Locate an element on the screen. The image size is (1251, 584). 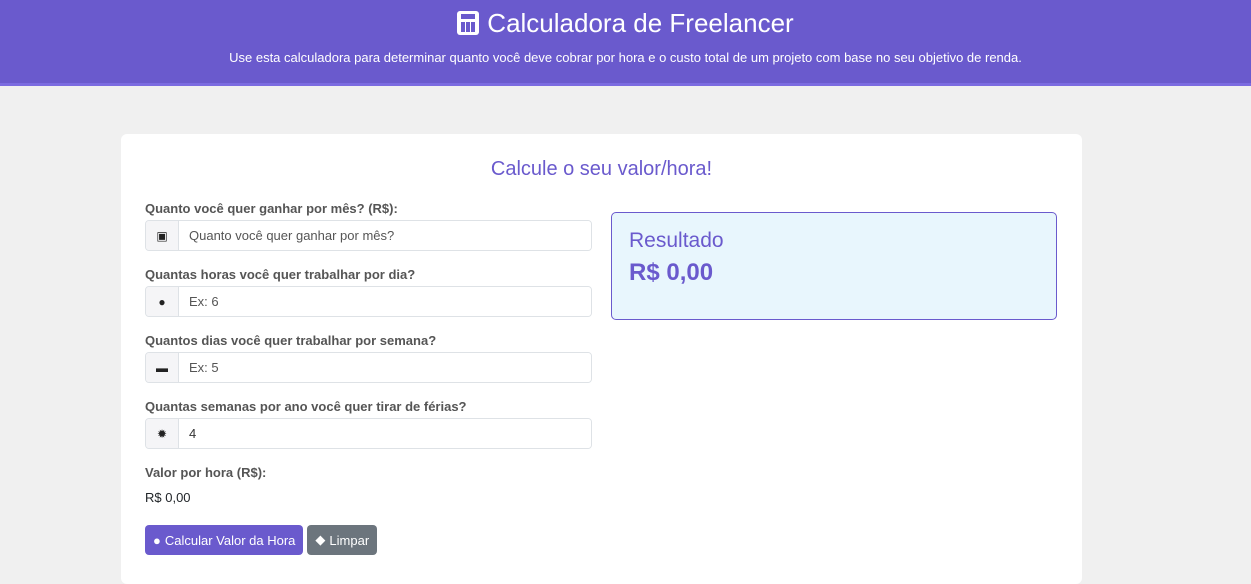
monthly-income-group: ▣ is located at coordinates (368, 235).